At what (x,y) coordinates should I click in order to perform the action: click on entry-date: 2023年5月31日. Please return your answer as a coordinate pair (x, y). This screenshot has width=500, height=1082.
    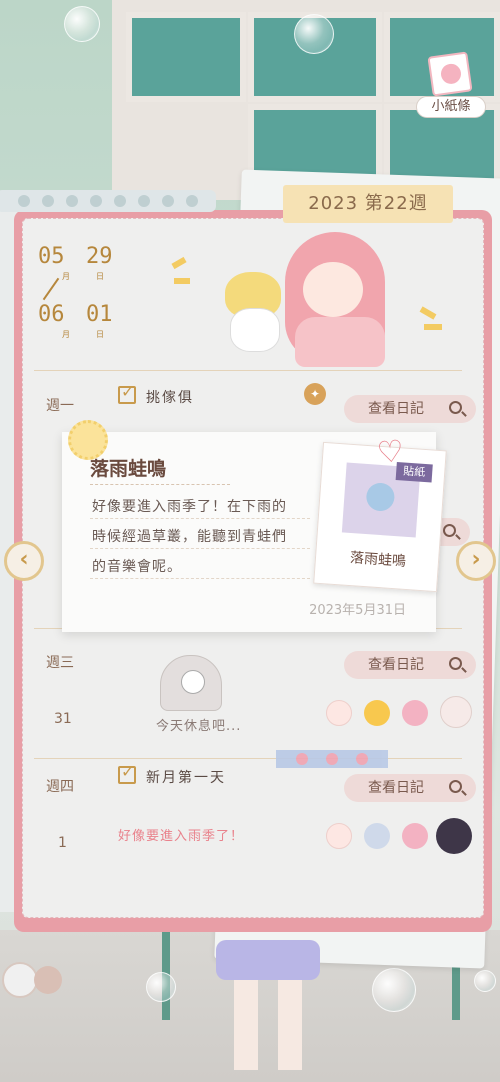
    Looking at the image, I should click on (357, 610).